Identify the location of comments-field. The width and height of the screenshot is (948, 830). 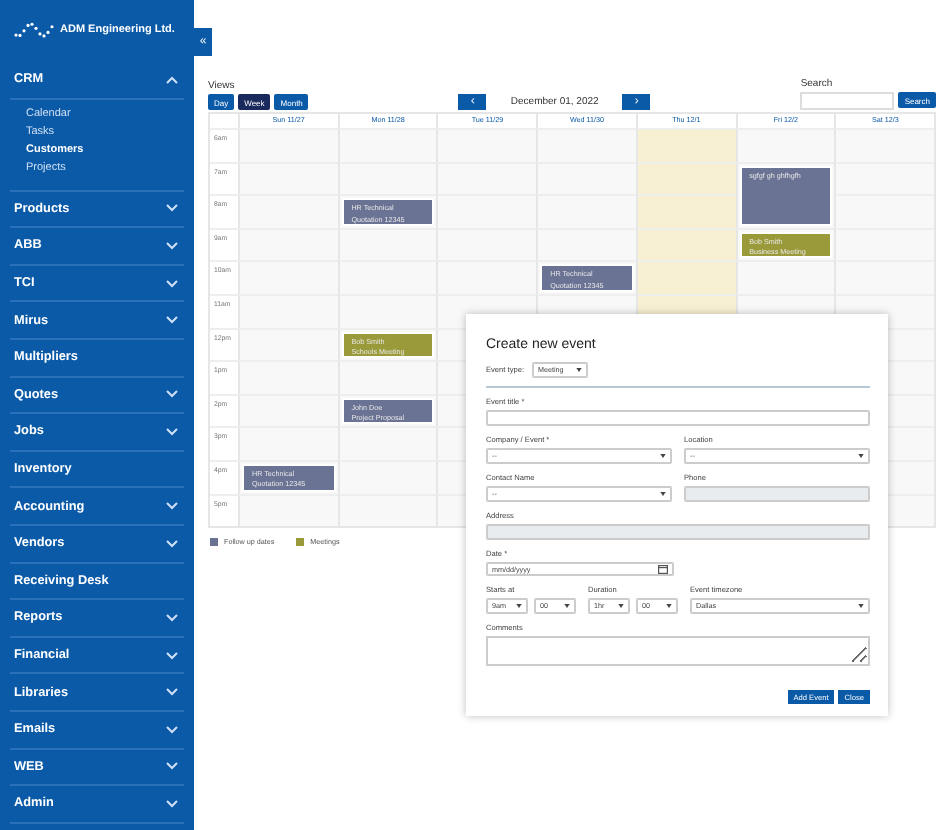
(678, 651).